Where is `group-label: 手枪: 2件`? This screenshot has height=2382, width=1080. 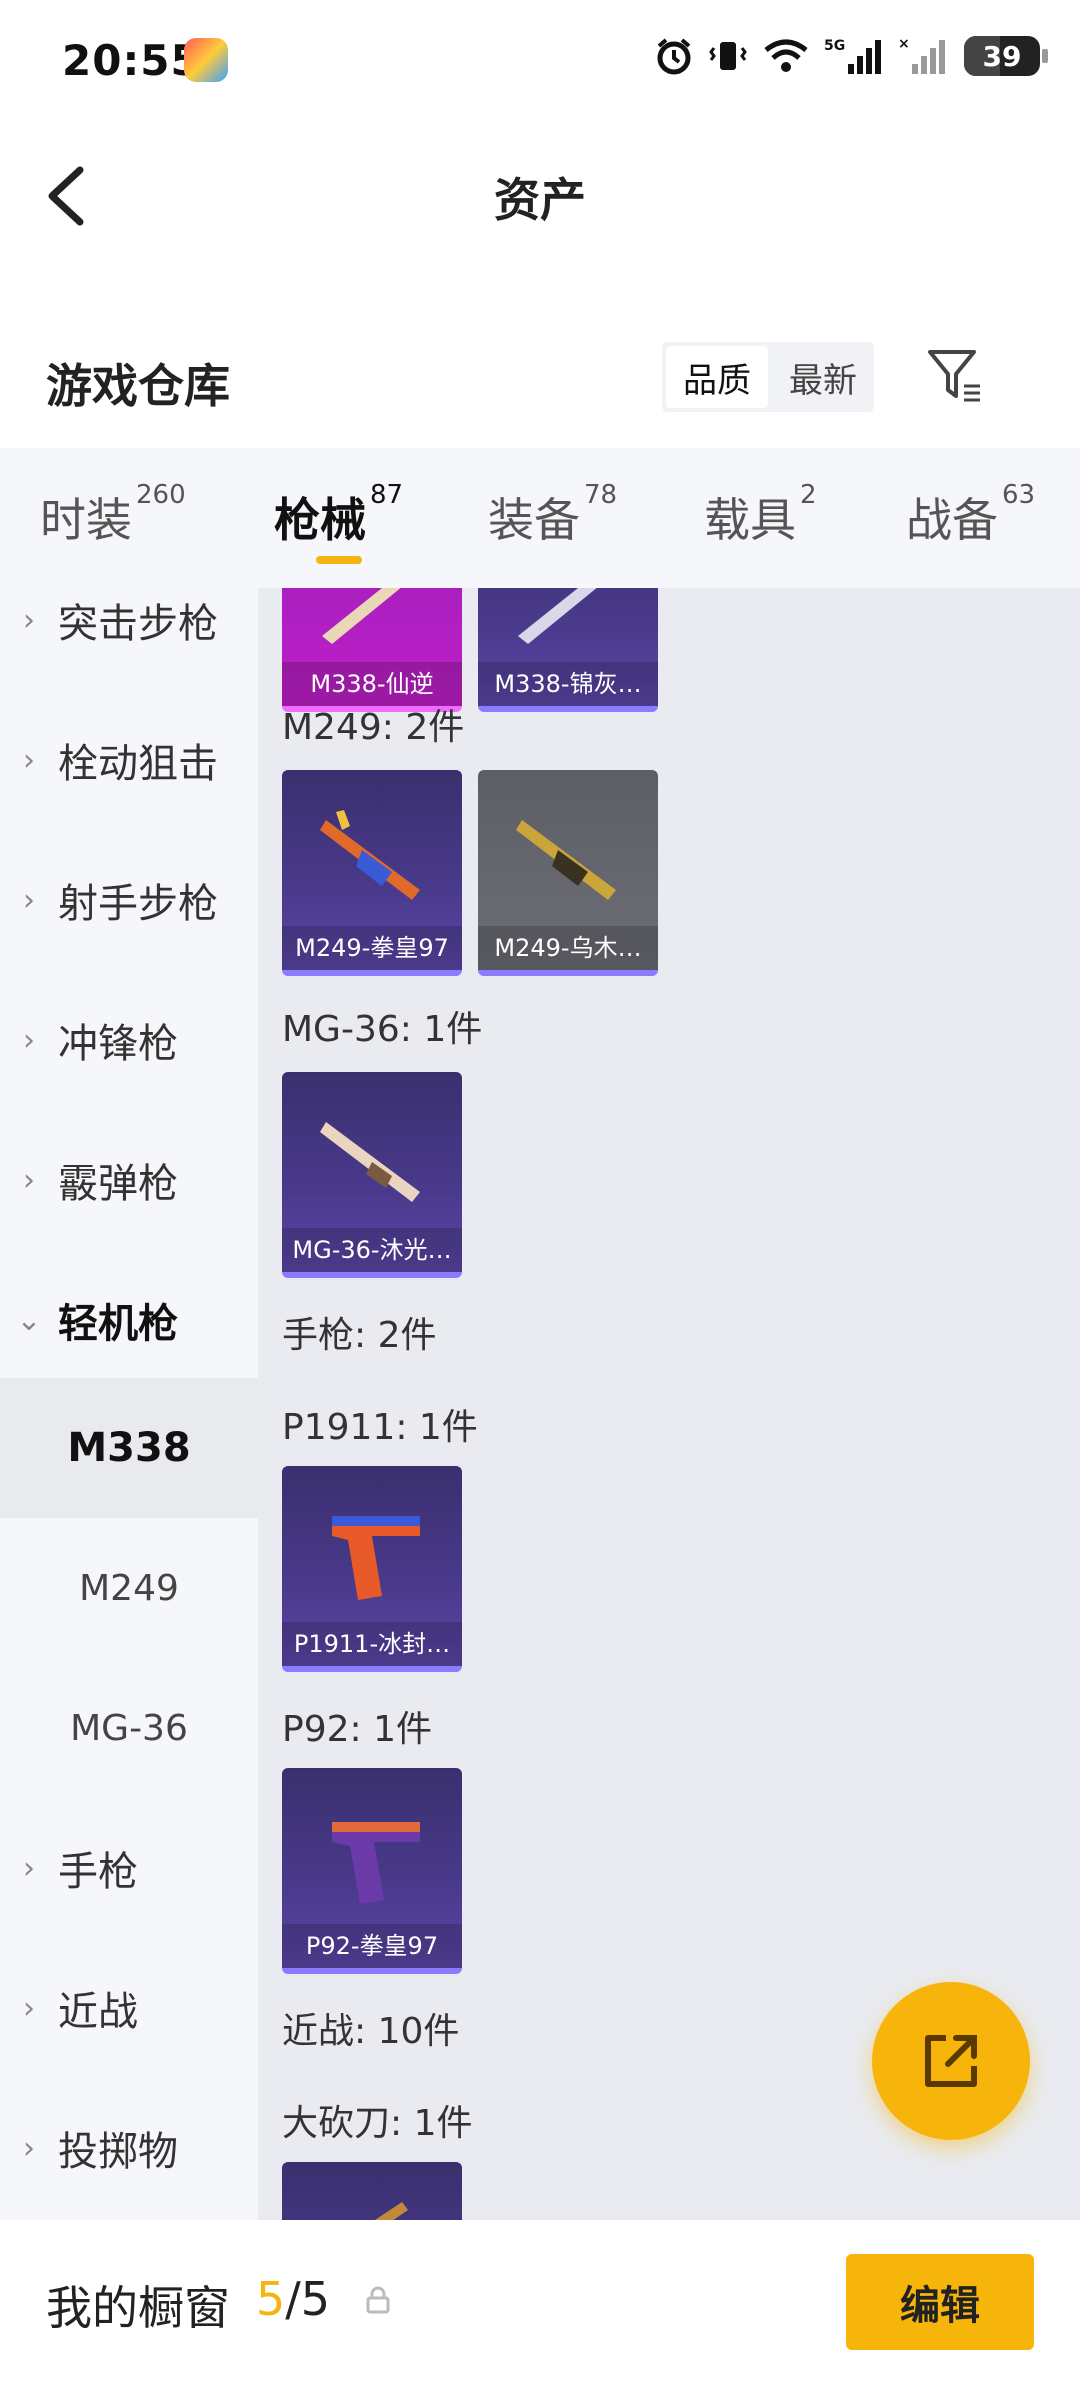 group-label: 手枪: 2件 is located at coordinates (359, 1335).